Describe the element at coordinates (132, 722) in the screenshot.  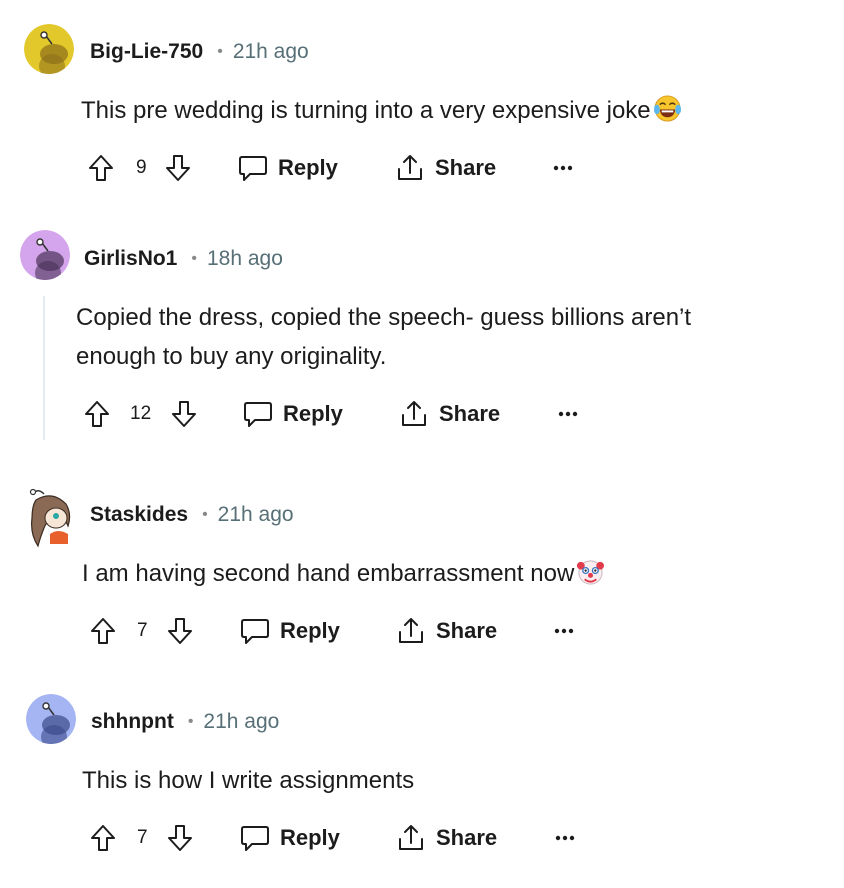
I see `username: shhnpnt` at that location.